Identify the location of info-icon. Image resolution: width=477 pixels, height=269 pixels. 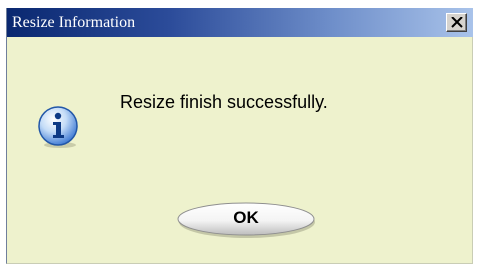
(59, 127).